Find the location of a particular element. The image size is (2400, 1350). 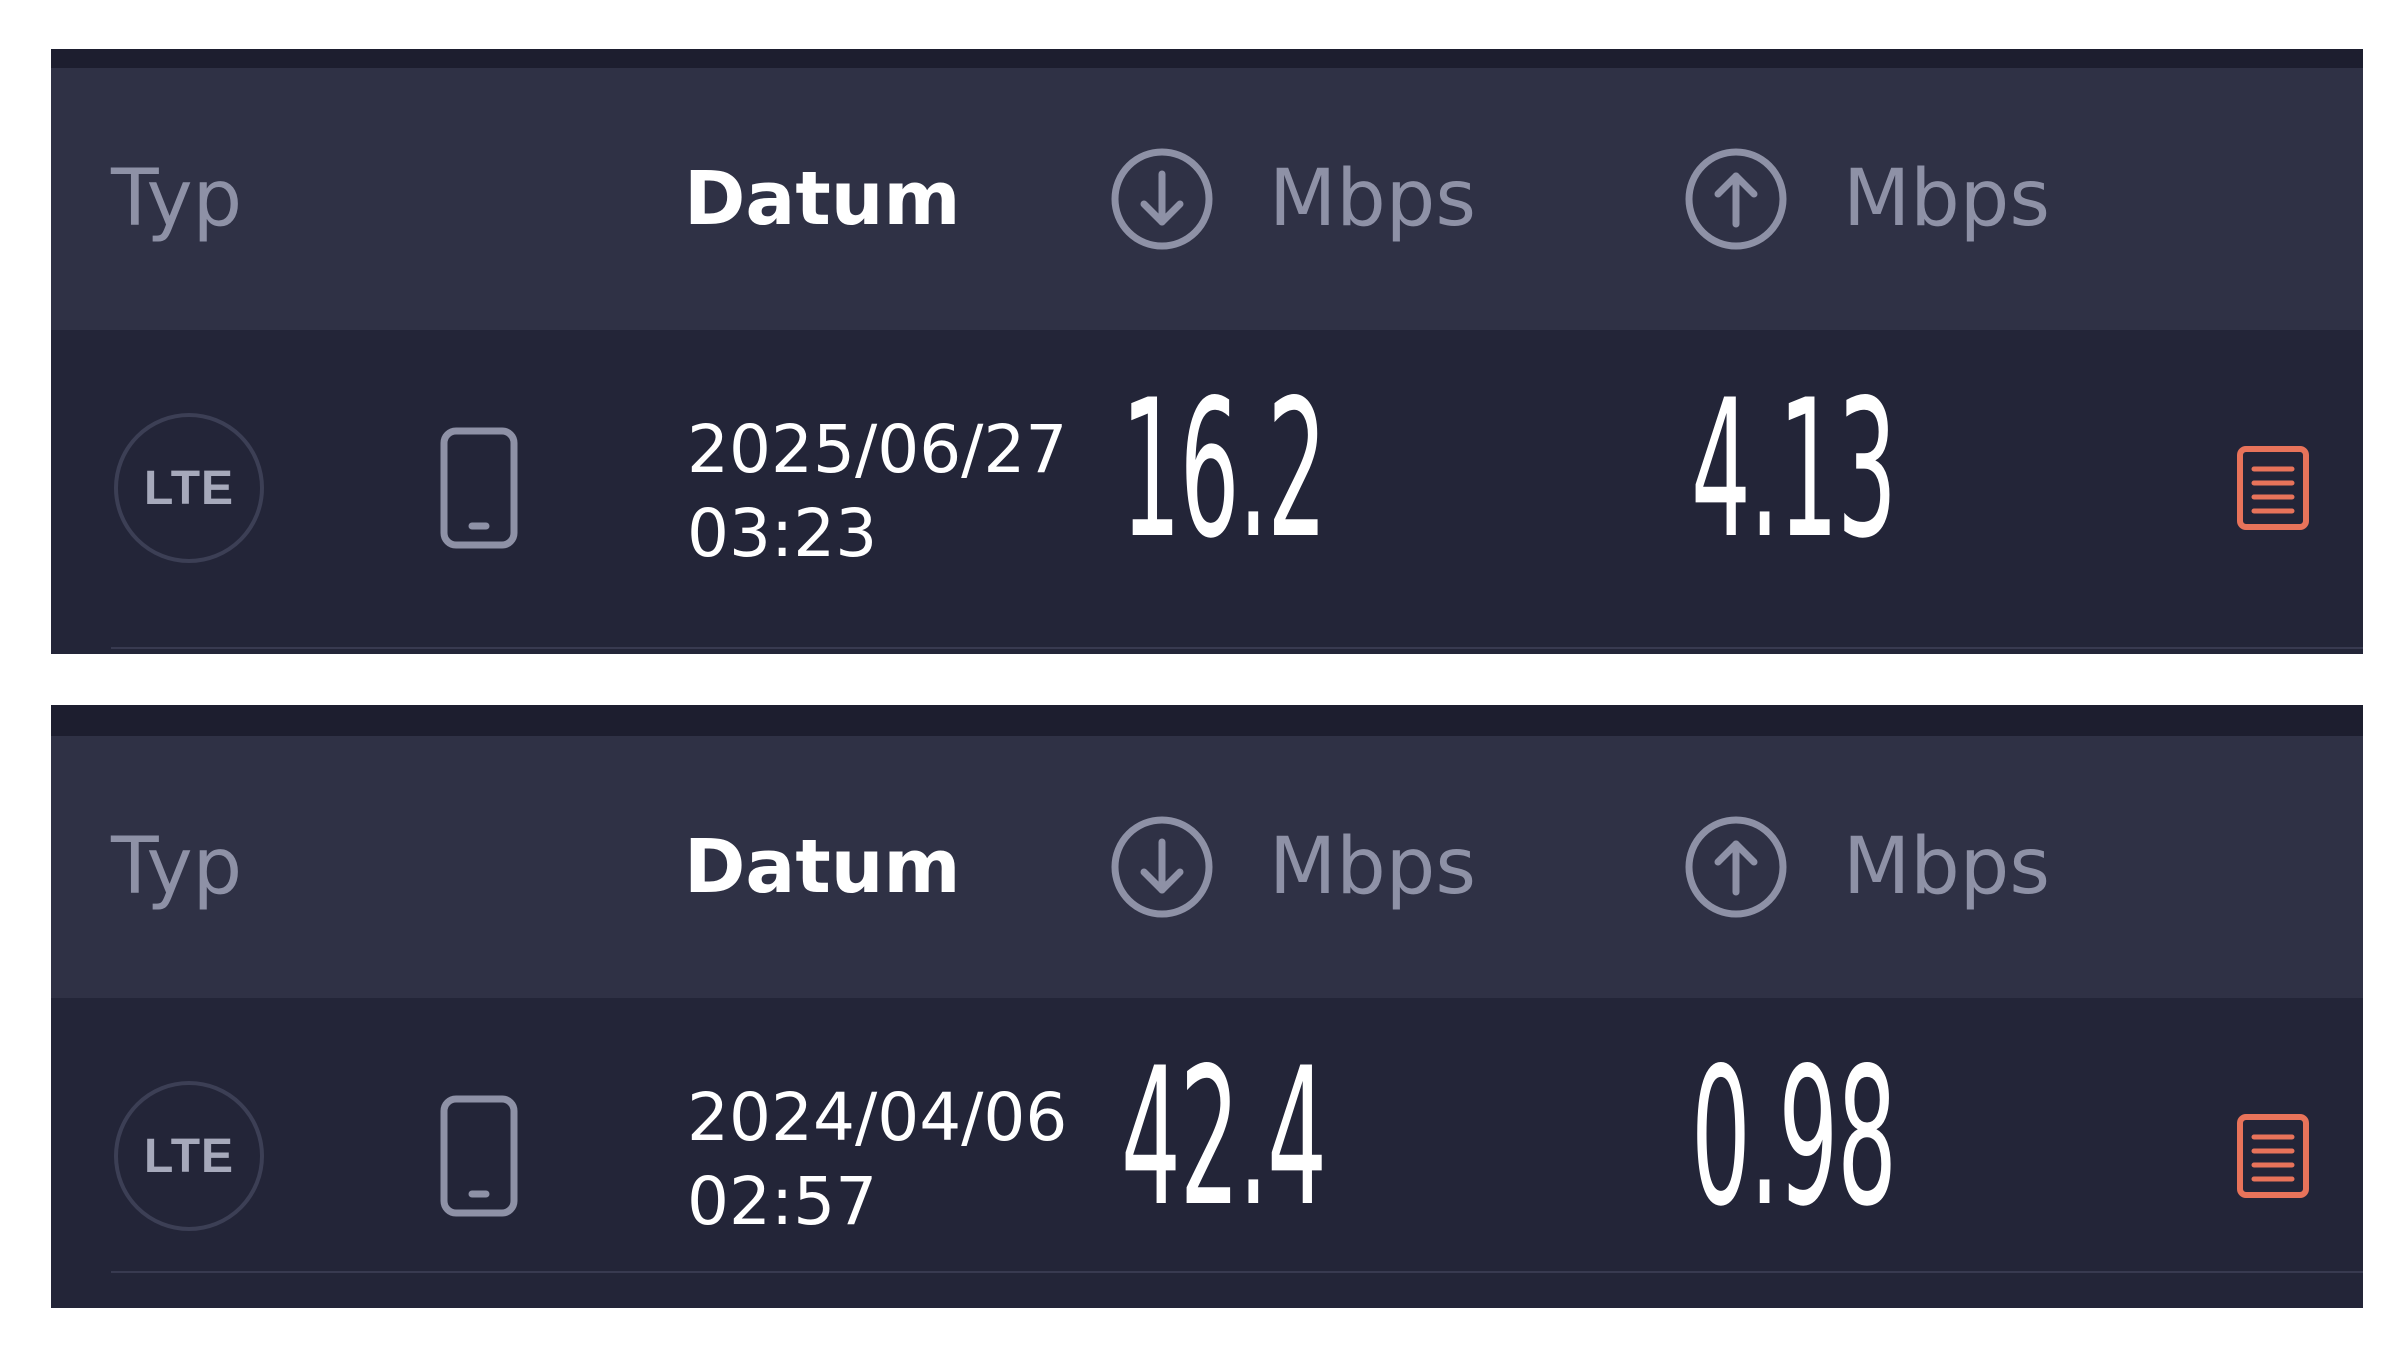

result-date: 2025/06/27 is located at coordinates (877, 449).